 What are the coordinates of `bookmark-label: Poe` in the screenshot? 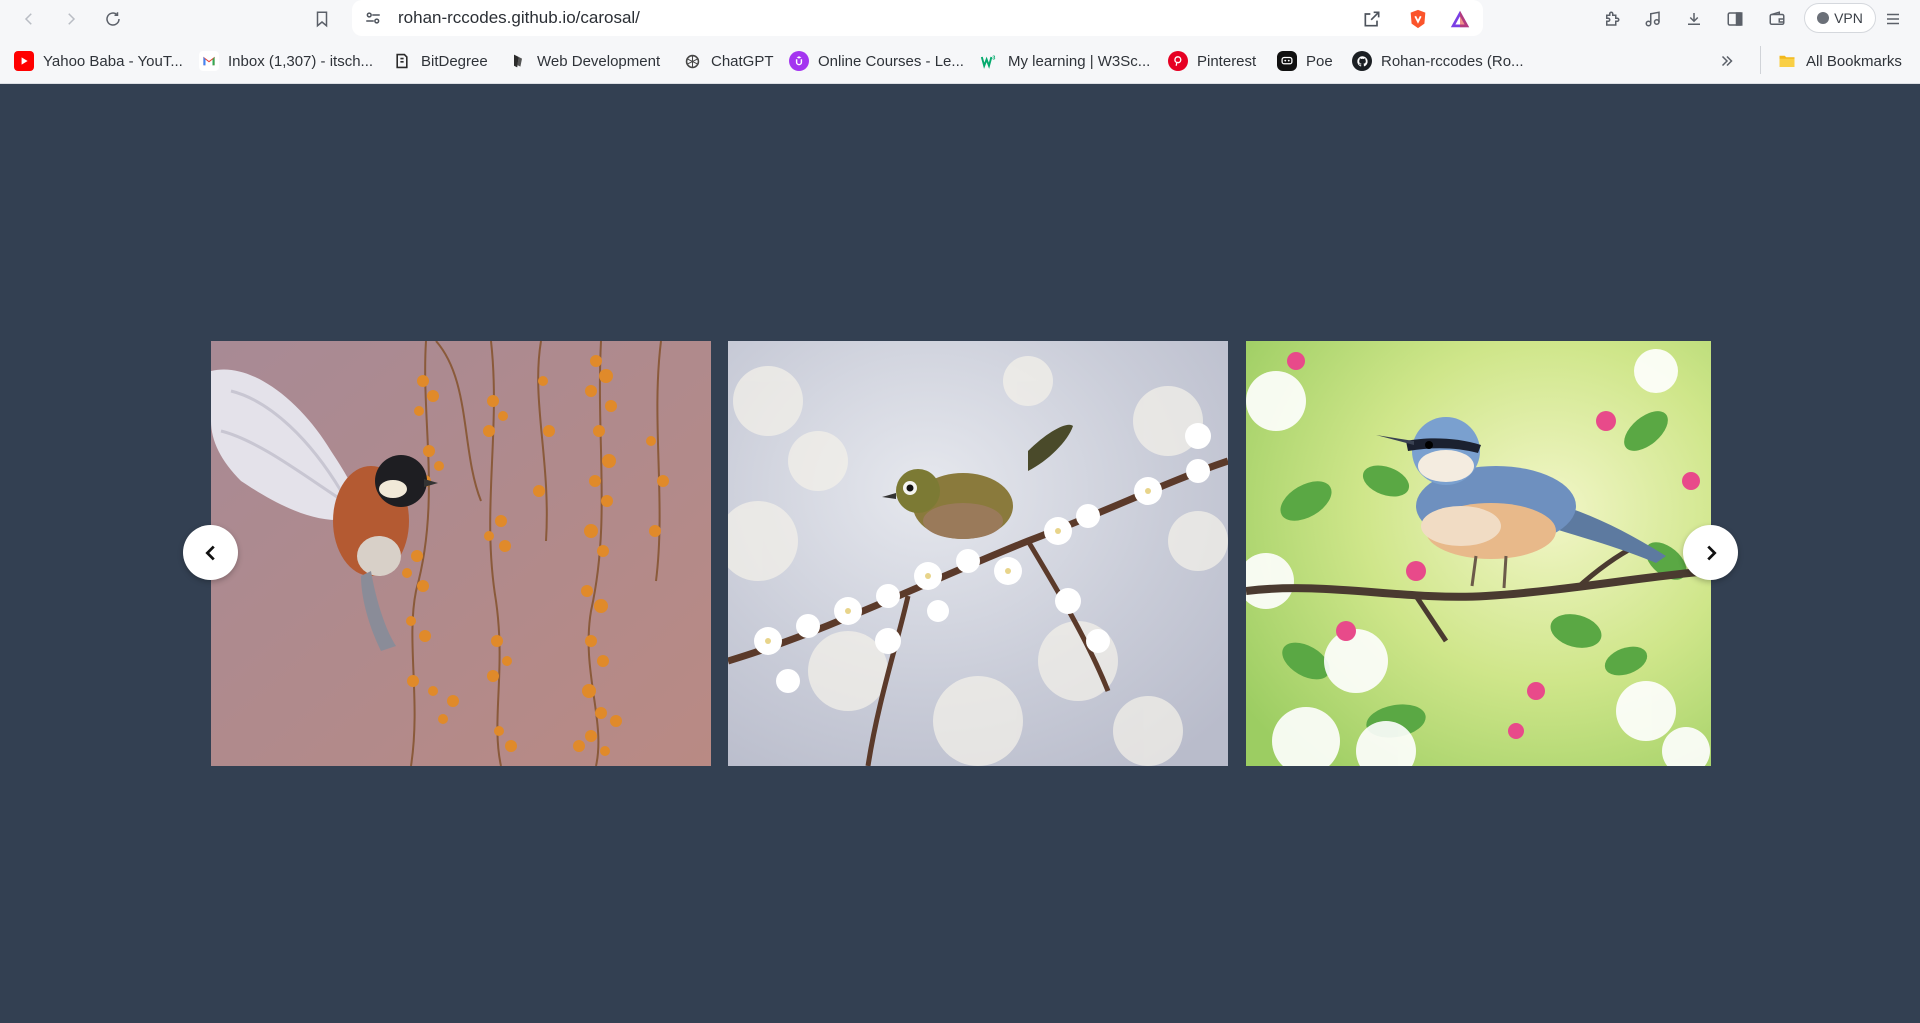 It's located at (1319, 61).